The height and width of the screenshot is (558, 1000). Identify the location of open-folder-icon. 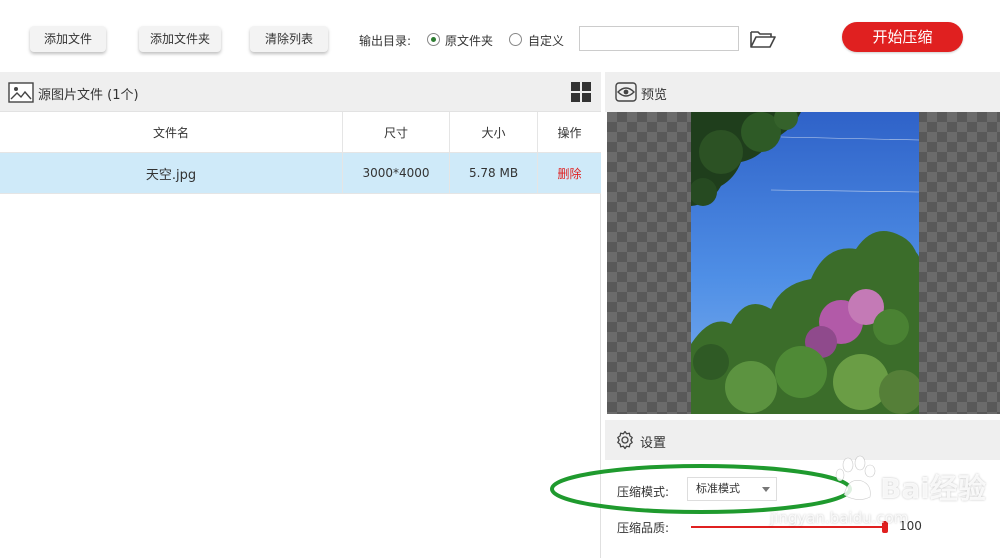
(763, 39).